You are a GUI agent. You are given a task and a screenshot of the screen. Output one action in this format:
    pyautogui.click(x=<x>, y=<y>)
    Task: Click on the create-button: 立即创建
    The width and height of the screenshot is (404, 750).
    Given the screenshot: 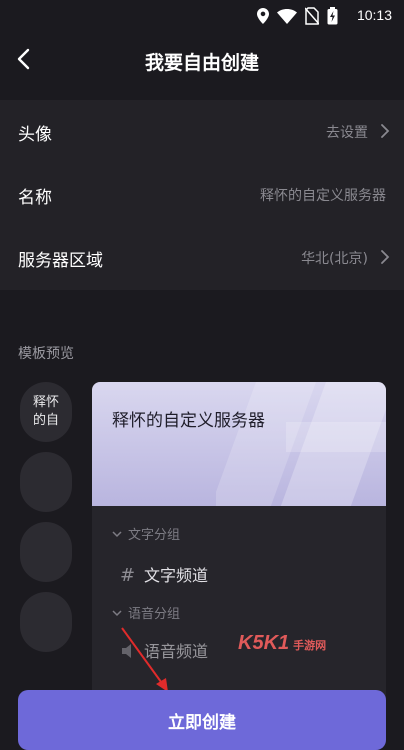 What is the action you would take?
    pyautogui.click(x=202, y=720)
    